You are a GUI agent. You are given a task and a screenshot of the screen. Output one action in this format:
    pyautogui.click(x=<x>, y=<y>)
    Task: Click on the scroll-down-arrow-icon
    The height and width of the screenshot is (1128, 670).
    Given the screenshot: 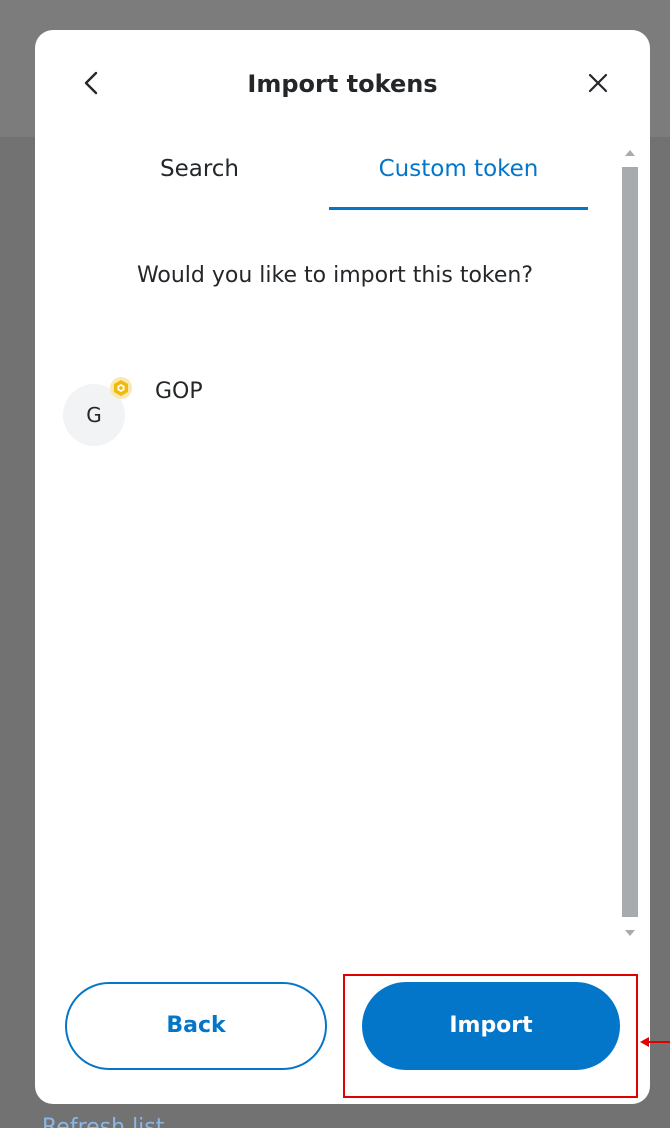 What is the action you would take?
    pyautogui.click(x=630, y=933)
    